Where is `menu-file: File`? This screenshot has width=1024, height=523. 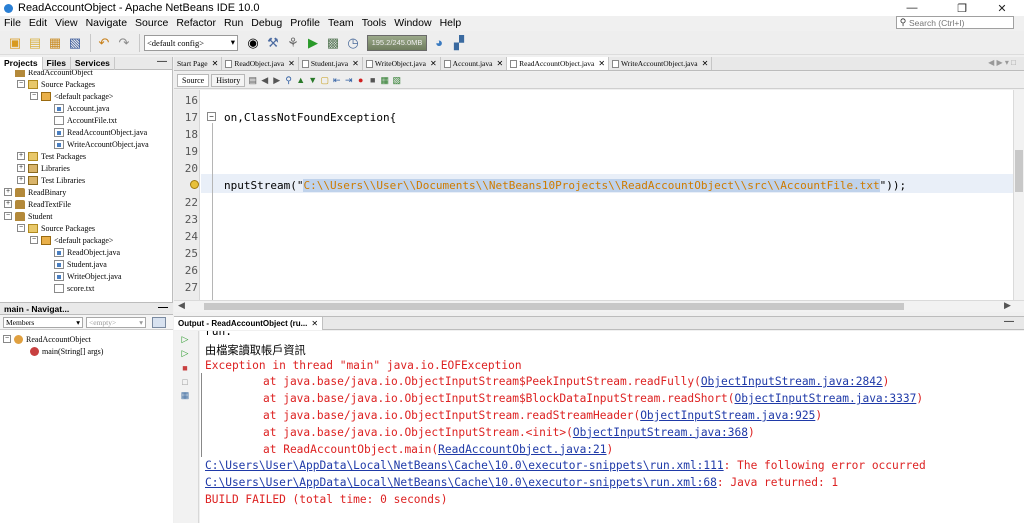
menu-file: File is located at coordinates (12, 23).